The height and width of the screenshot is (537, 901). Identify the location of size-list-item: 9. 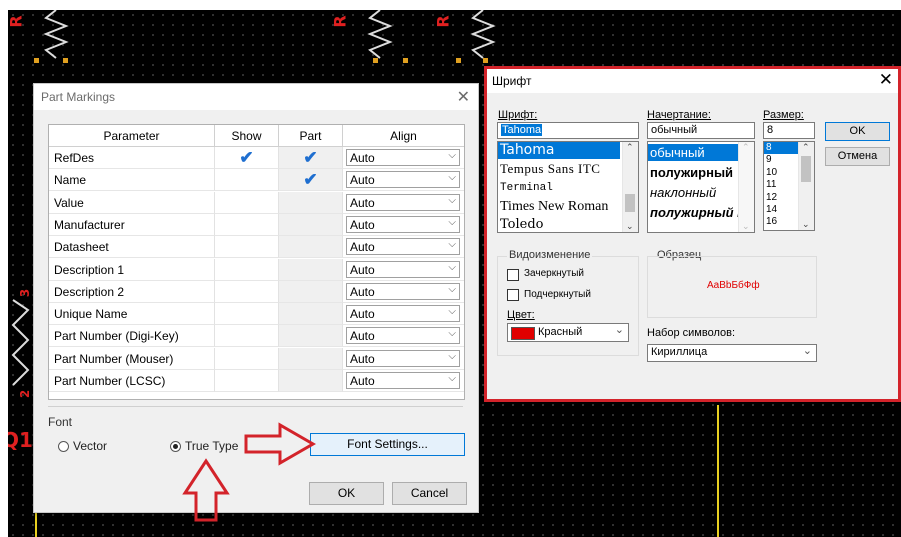
(768, 160).